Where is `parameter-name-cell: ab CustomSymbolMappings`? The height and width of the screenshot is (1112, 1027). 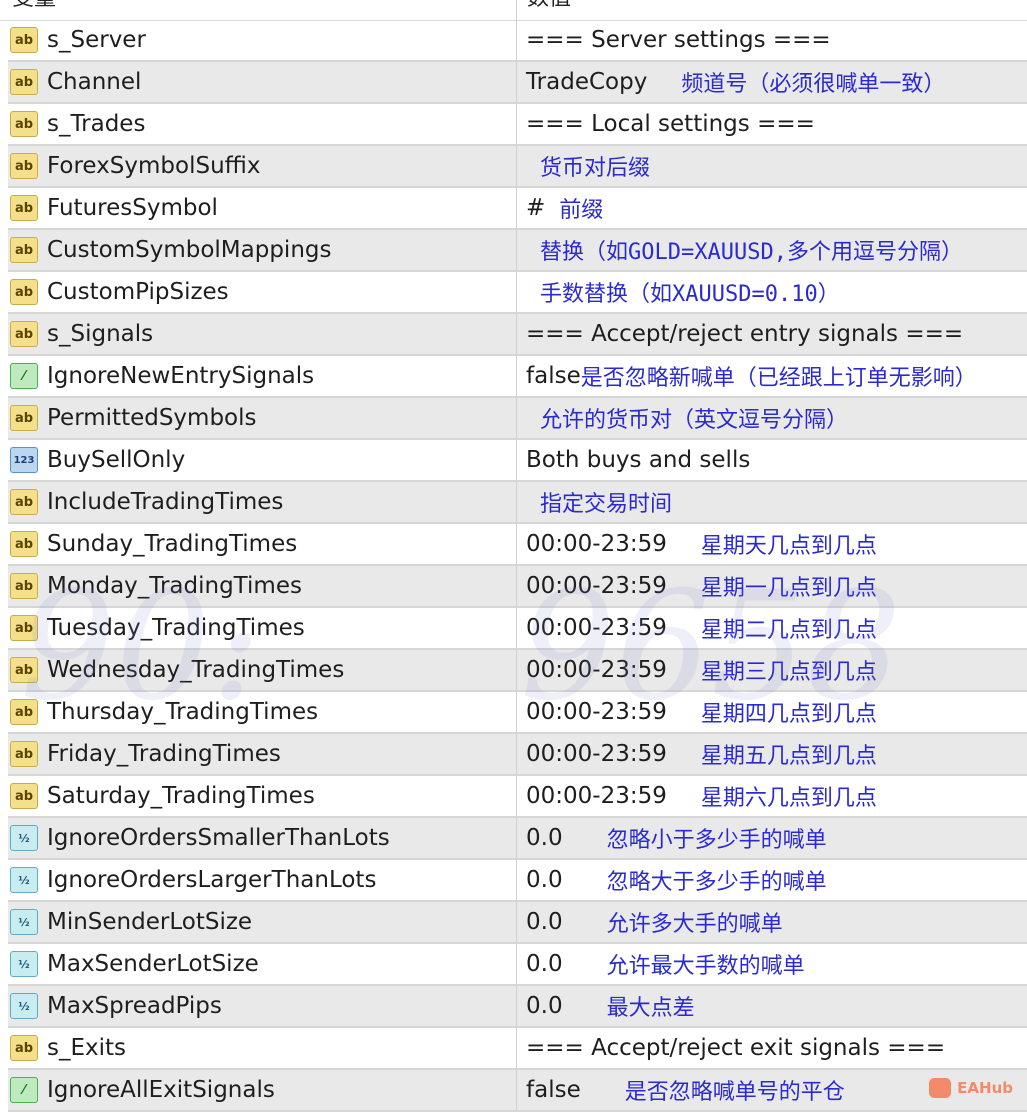
parameter-name-cell: ab CustomSymbolMappings is located at coordinates (262, 250).